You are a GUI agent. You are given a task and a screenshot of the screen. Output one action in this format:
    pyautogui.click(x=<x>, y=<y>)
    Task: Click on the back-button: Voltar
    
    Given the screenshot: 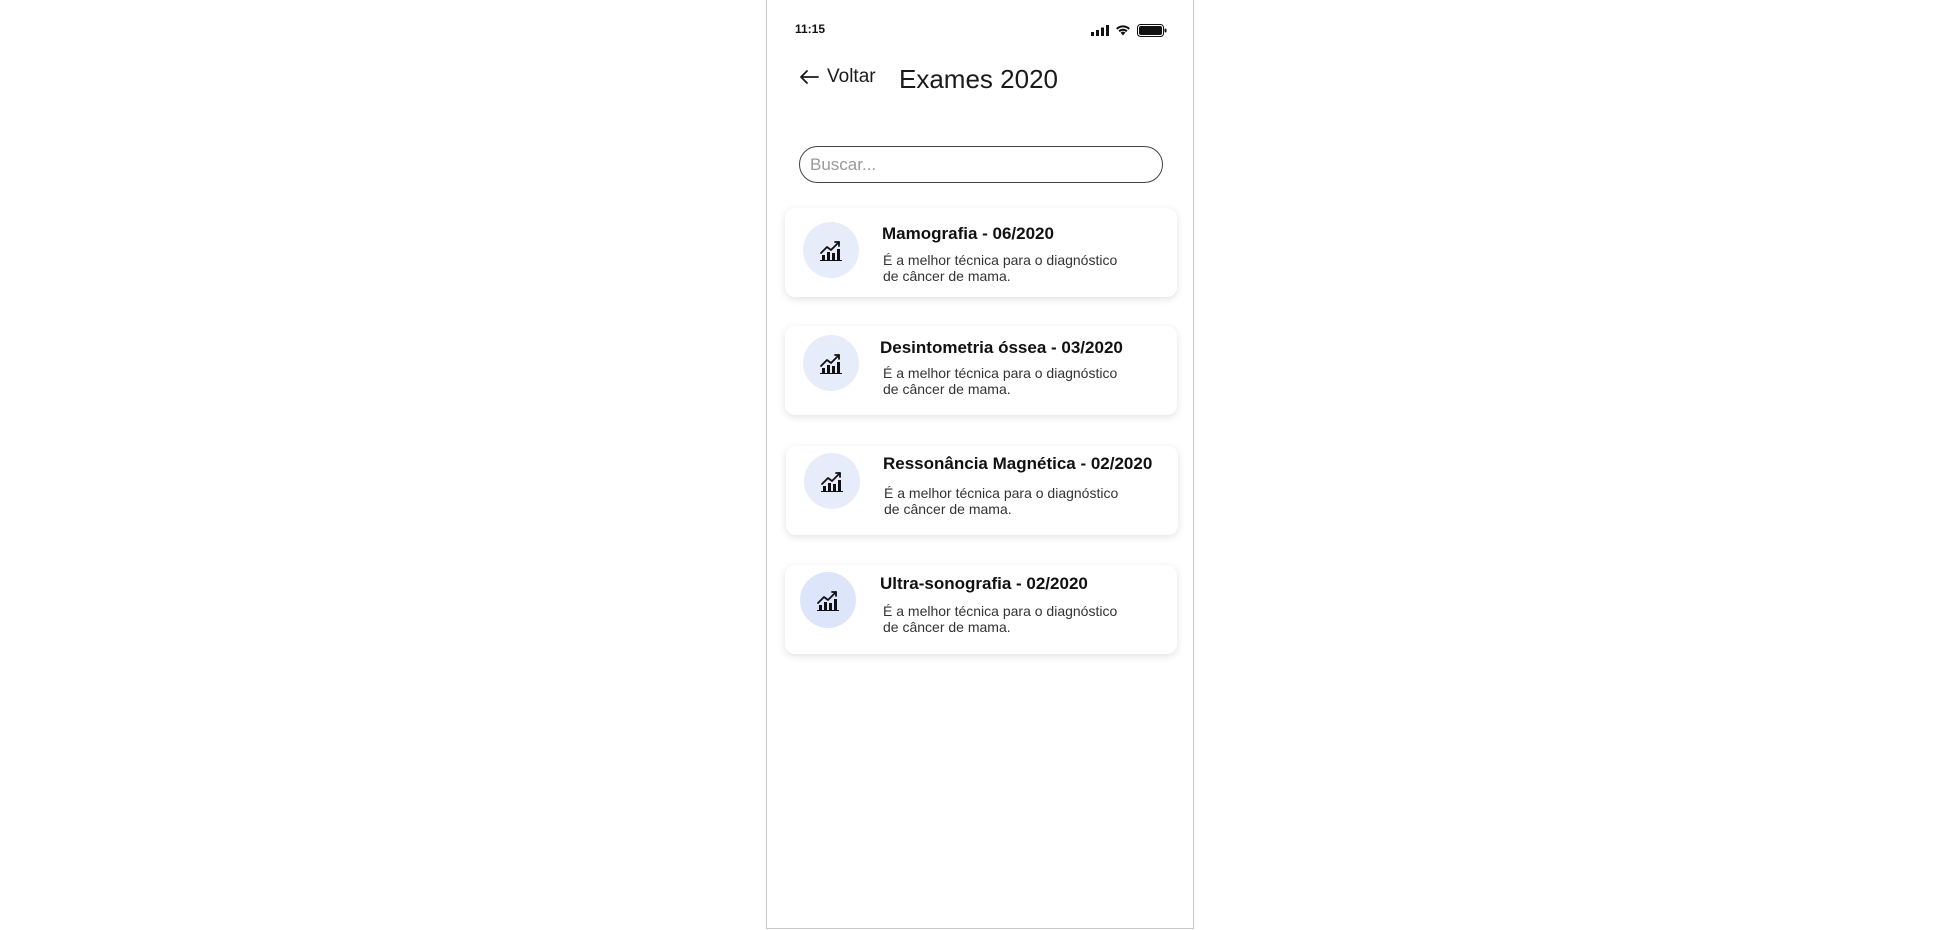 What is the action you would take?
    pyautogui.click(x=837, y=77)
    